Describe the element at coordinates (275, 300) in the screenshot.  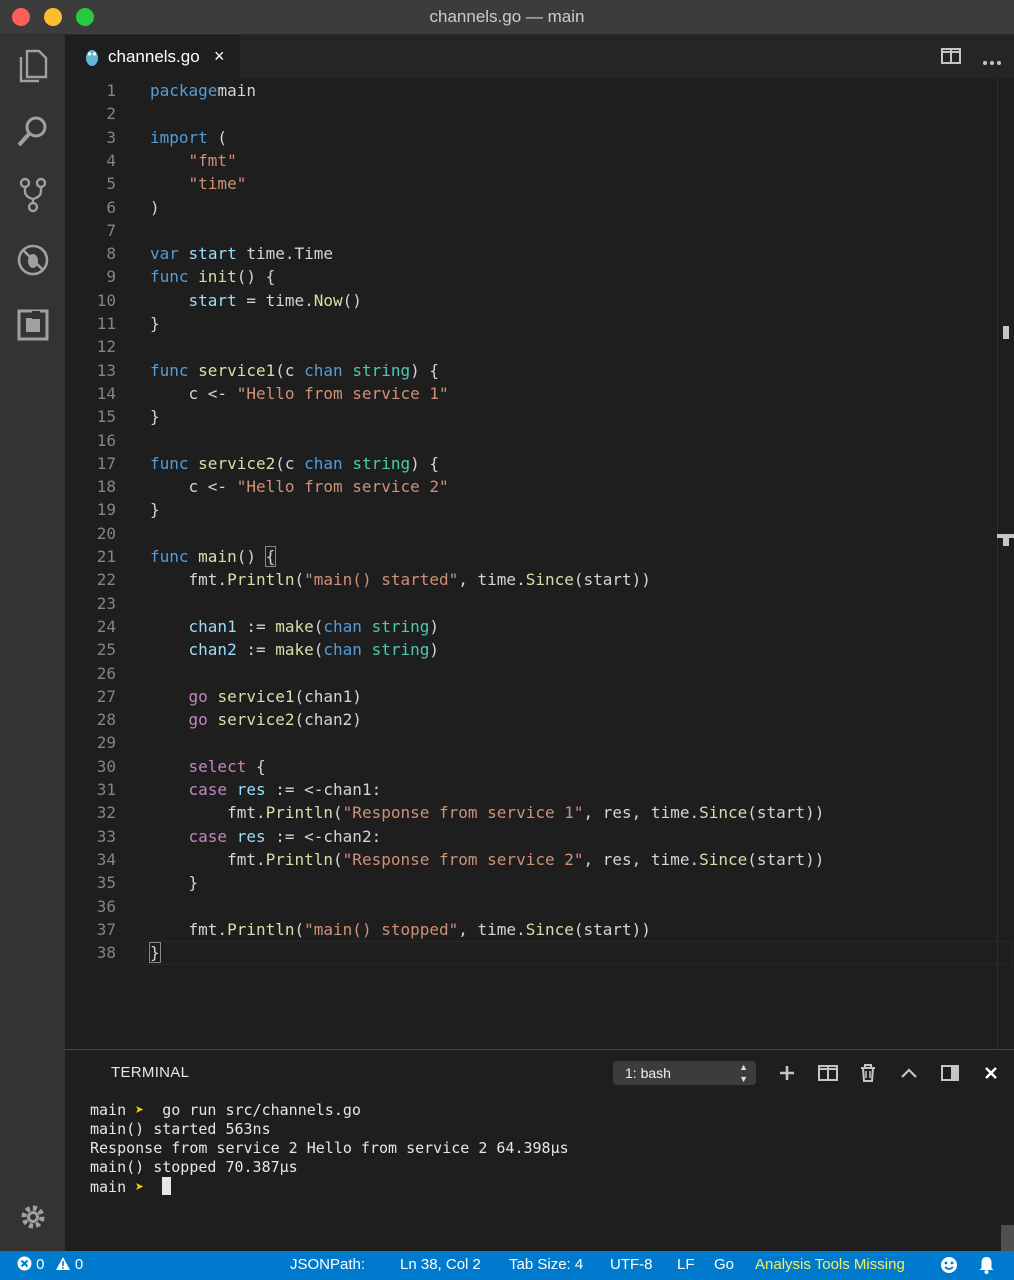
I see `code-token: = time.` at that location.